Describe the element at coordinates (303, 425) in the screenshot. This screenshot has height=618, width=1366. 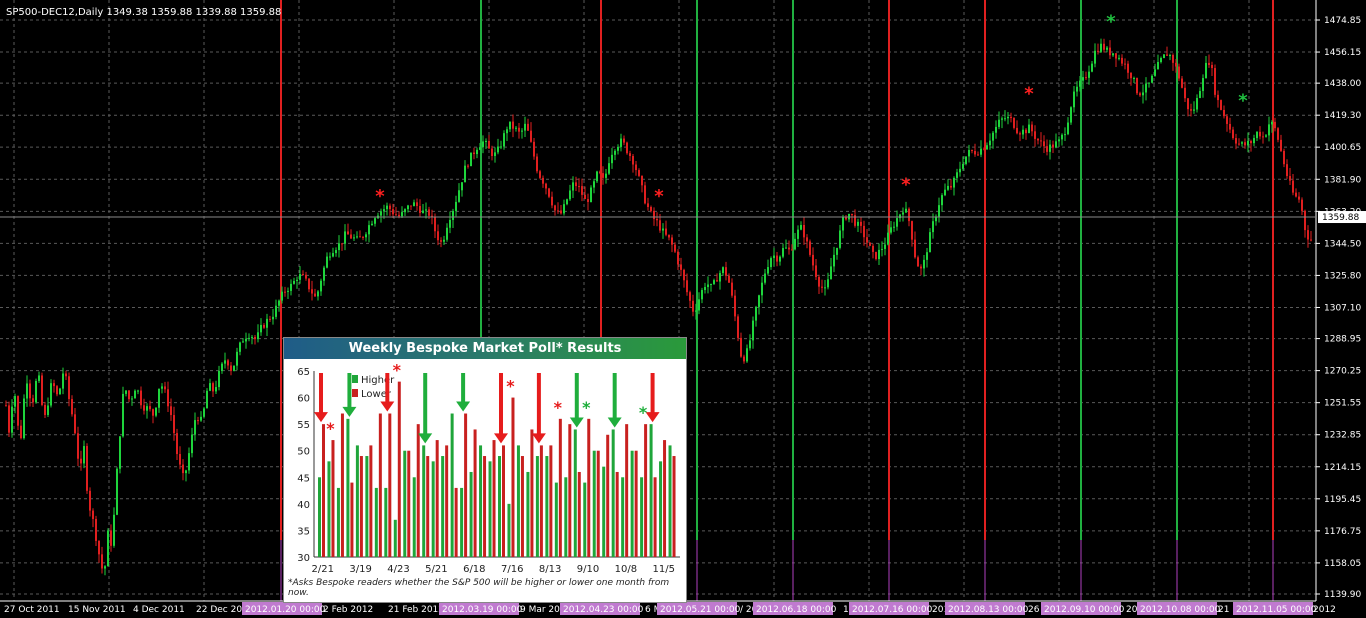
I see `poll-y-tick-label: 55` at that location.